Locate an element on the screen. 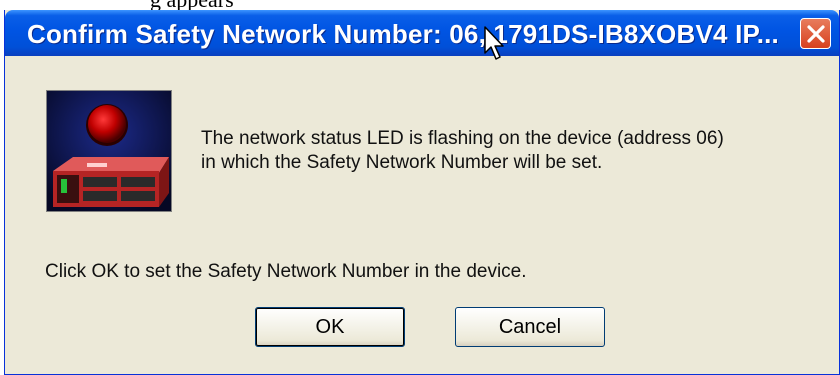 Image resolution: width=840 pixels, height=375 pixels. cancel-button: Cancel is located at coordinates (530, 327).